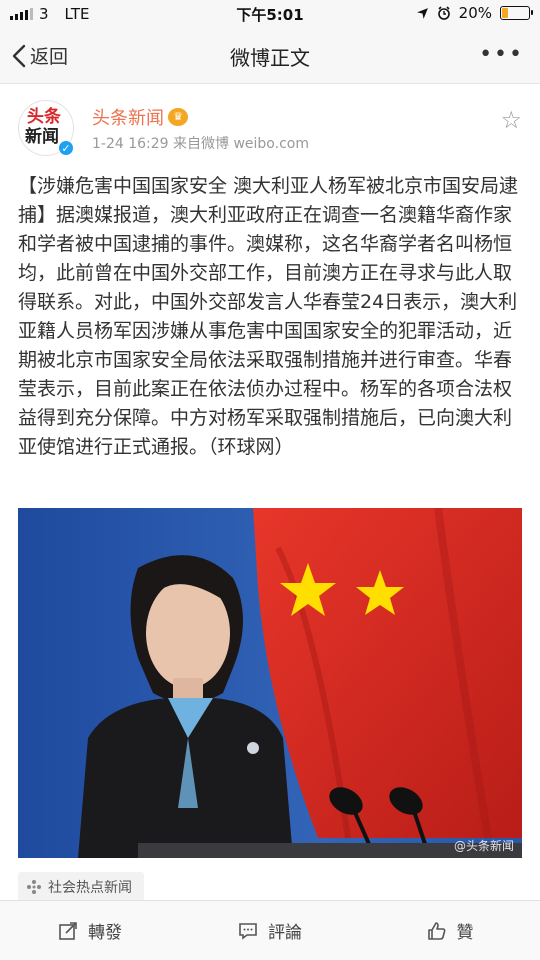 Image resolution: width=540 pixels, height=960 pixels. I want to click on status-right: 20%, so click(474, 13).